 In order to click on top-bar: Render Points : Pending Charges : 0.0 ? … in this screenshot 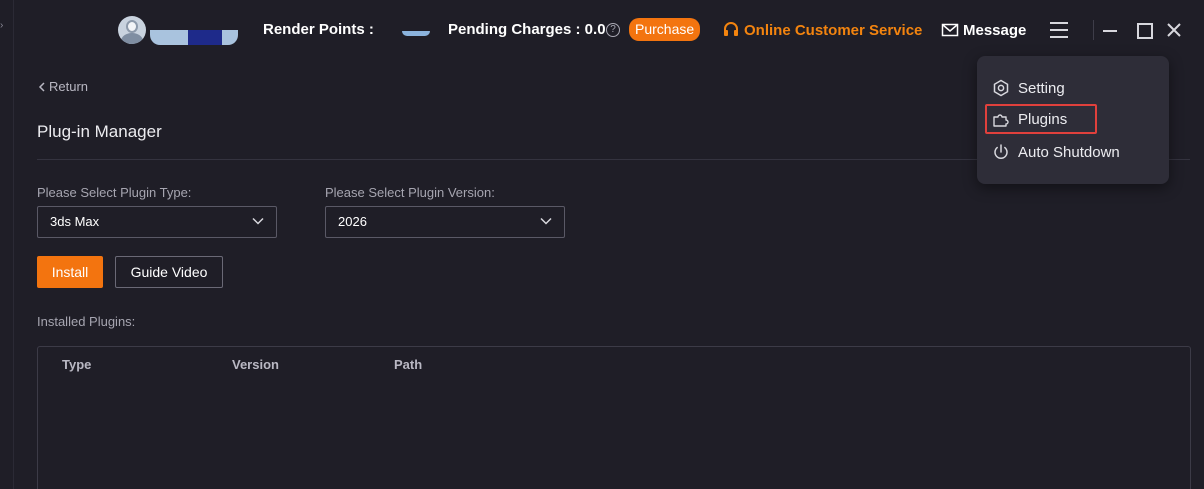, I will do `click(602, 30)`.